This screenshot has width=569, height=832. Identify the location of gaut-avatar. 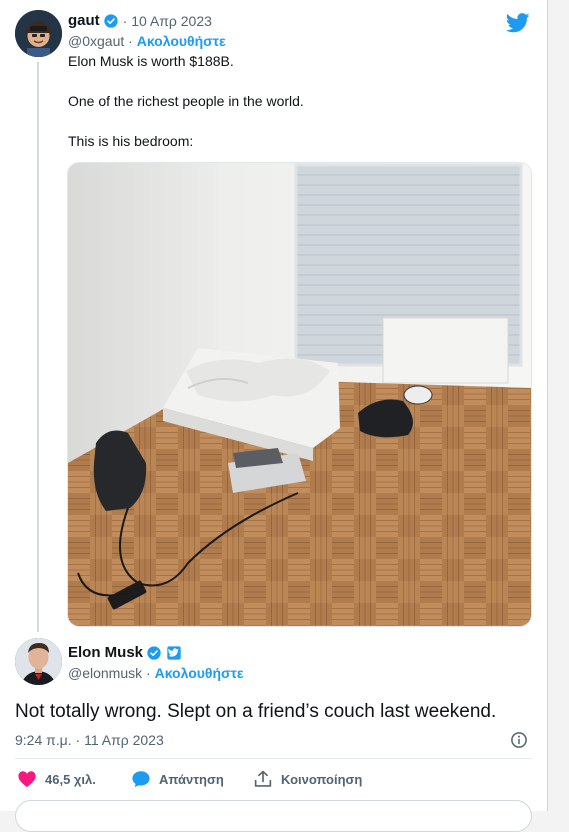
(38, 33).